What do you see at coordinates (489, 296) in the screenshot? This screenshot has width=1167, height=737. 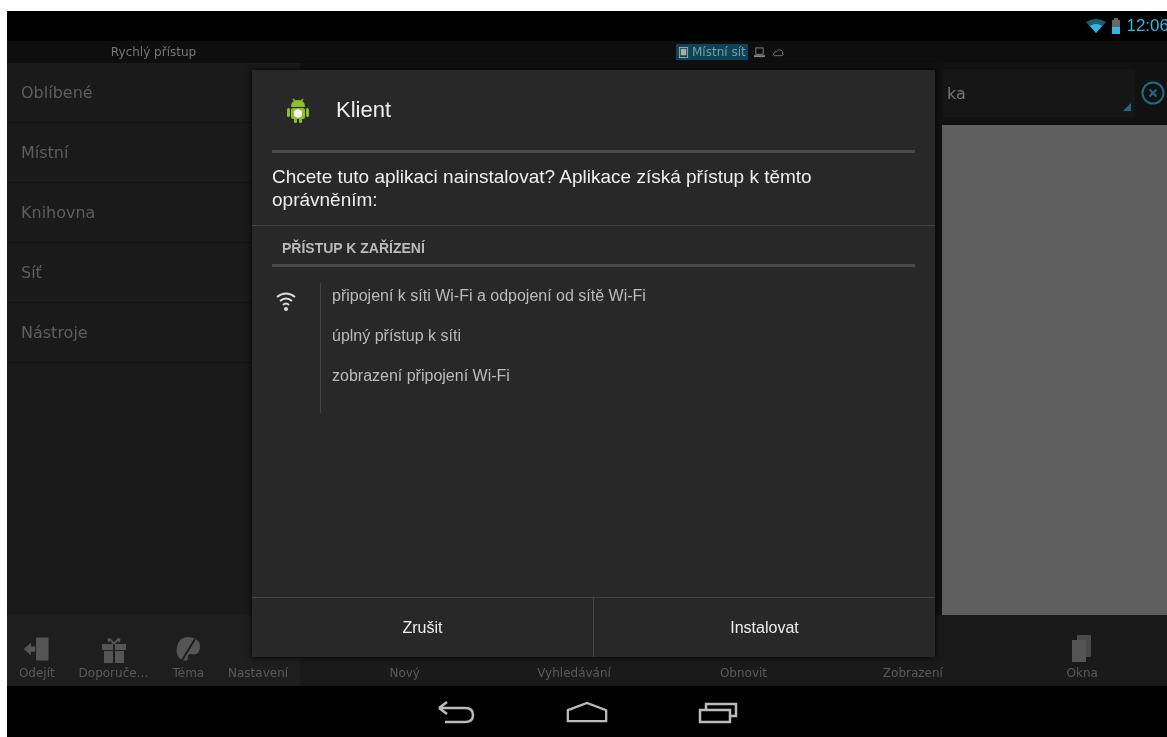 I see `permission-item: připojení k síti Wi-Fi a odpojení od sítě Wi-Fi` at bounding box center [489, 296].